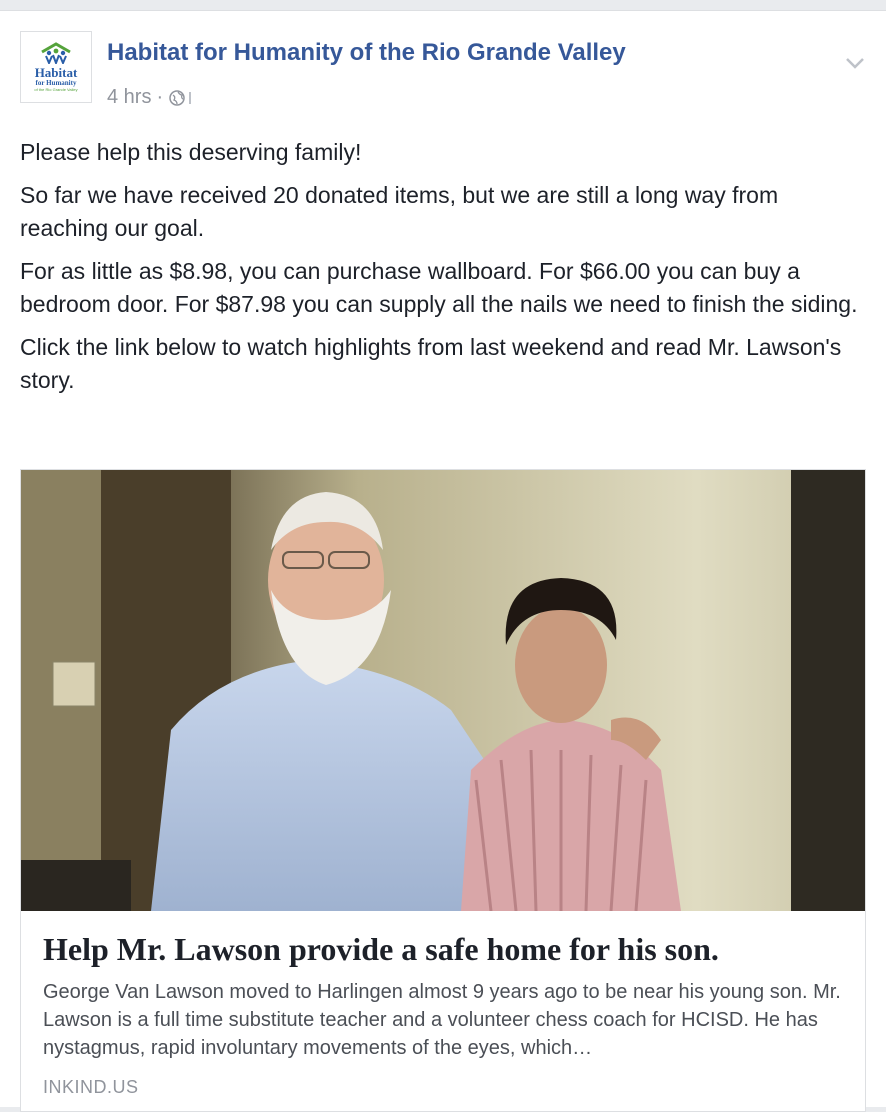 This screenshot has height=1112, width=886. What do you see at coordinates (129, 97) in the screenshot?
I see `post-timestamp: 4 hrs` at bounding box center [129, 97].